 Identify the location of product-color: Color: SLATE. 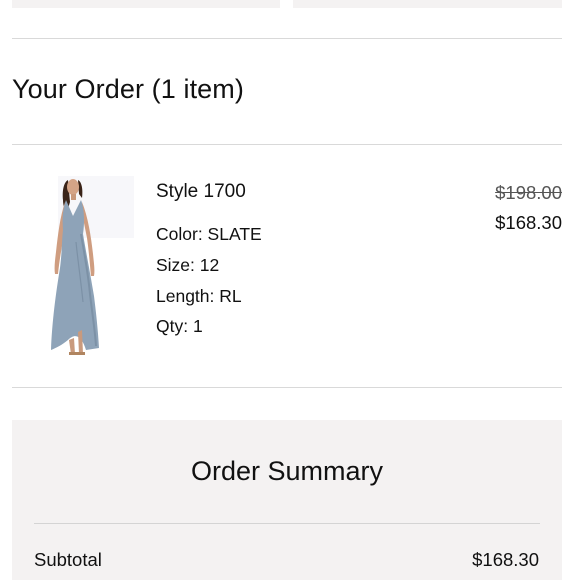
(209, 234).